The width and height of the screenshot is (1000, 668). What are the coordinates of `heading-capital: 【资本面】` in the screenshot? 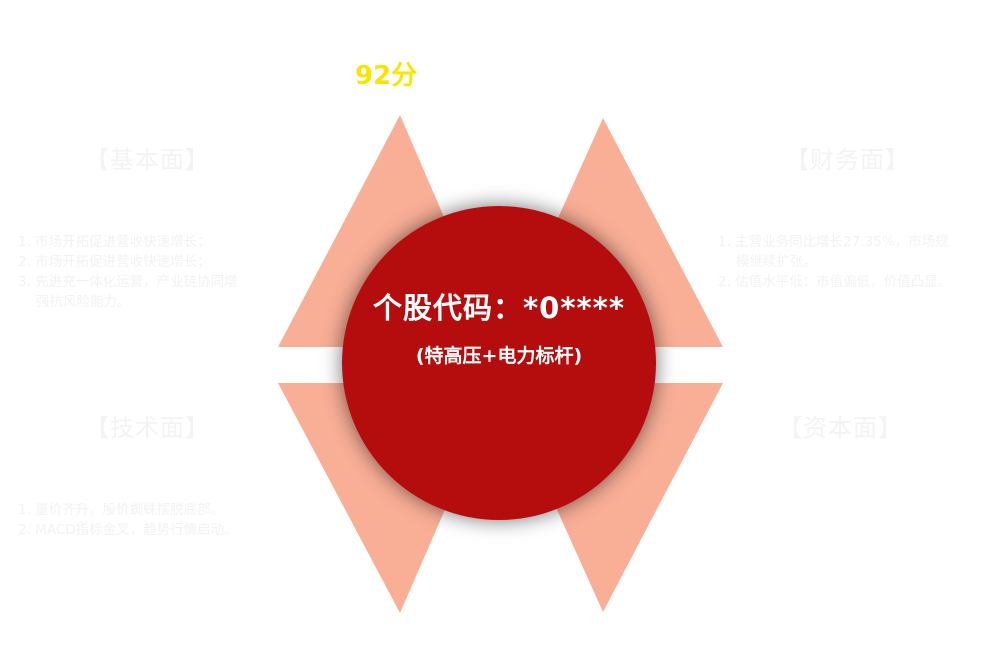 It's located at (840, 428).